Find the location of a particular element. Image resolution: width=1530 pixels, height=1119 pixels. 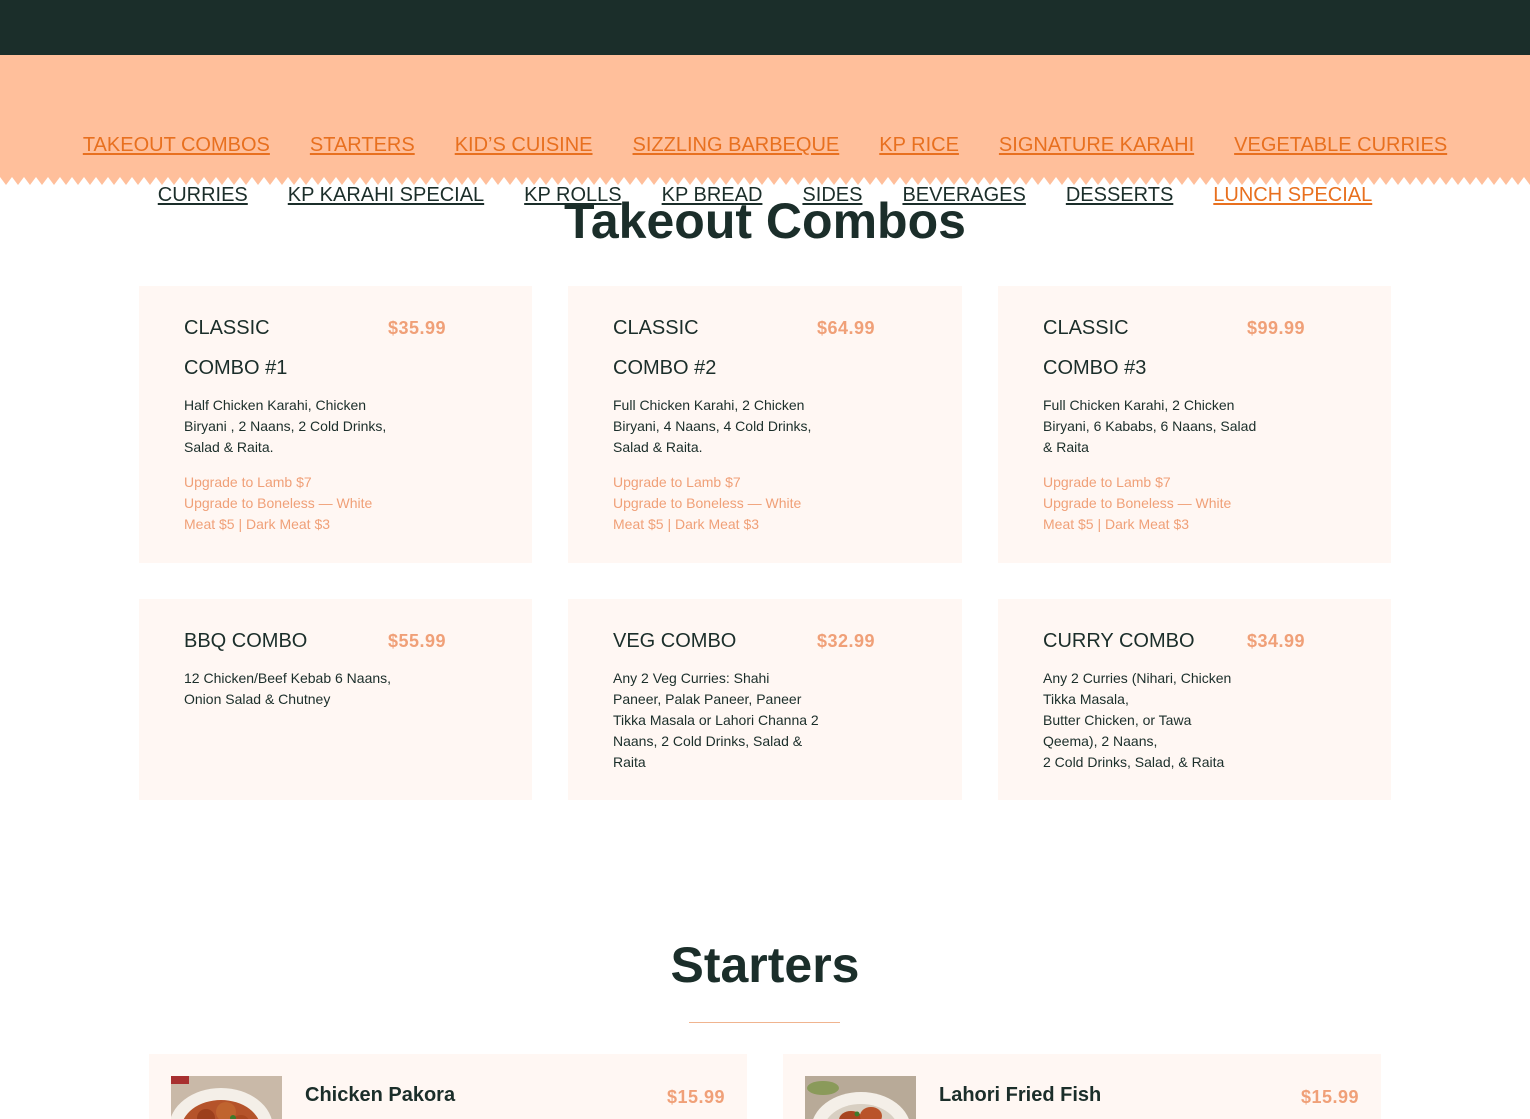

combo-price: $34.99 is located at coordinates (1276, 641).